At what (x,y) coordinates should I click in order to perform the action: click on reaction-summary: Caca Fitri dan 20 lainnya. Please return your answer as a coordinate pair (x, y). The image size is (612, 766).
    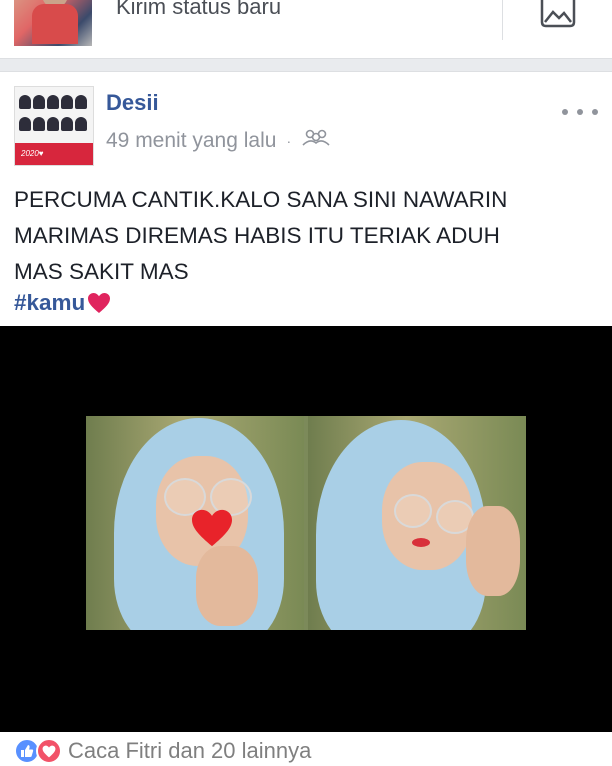
    Looking at the image, I should click on (162, 751).